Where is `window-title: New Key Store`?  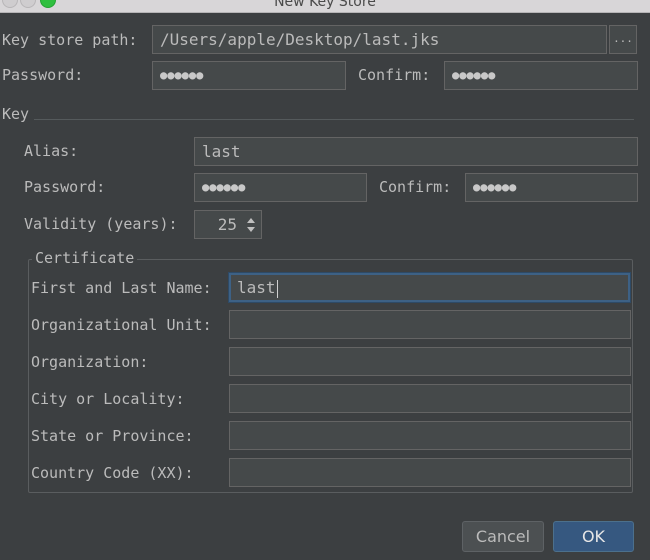
window-title: New Key Store is located at coordinates (325, 5).